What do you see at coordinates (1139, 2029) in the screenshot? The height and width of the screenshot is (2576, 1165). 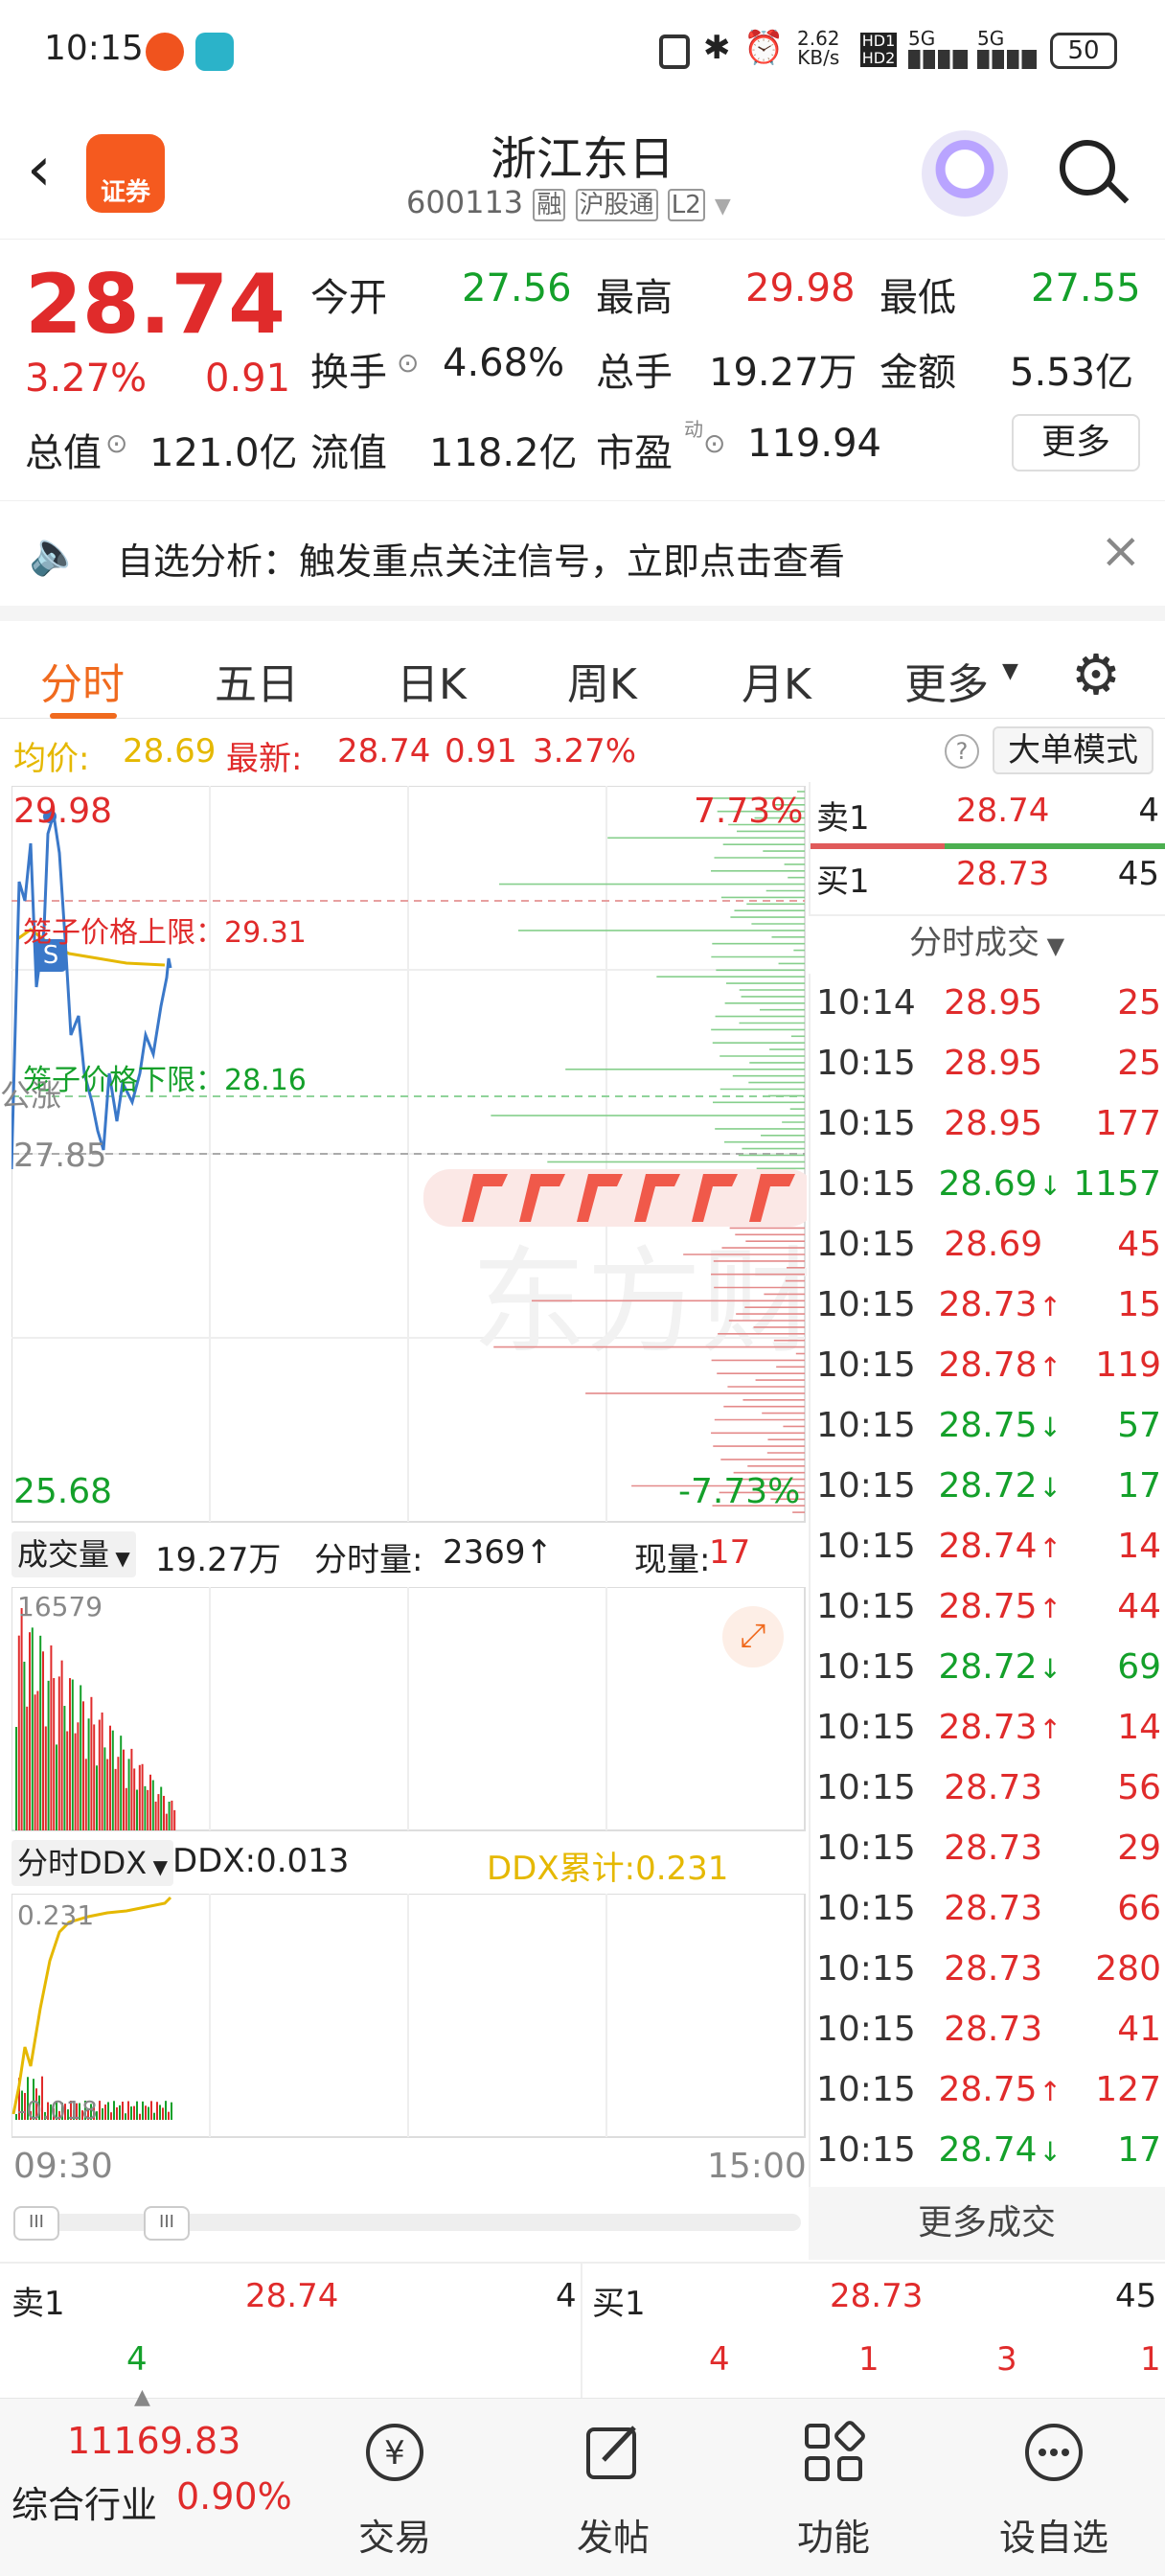 I see `trade-volume: 41` at bounding box center [1139, 2029].